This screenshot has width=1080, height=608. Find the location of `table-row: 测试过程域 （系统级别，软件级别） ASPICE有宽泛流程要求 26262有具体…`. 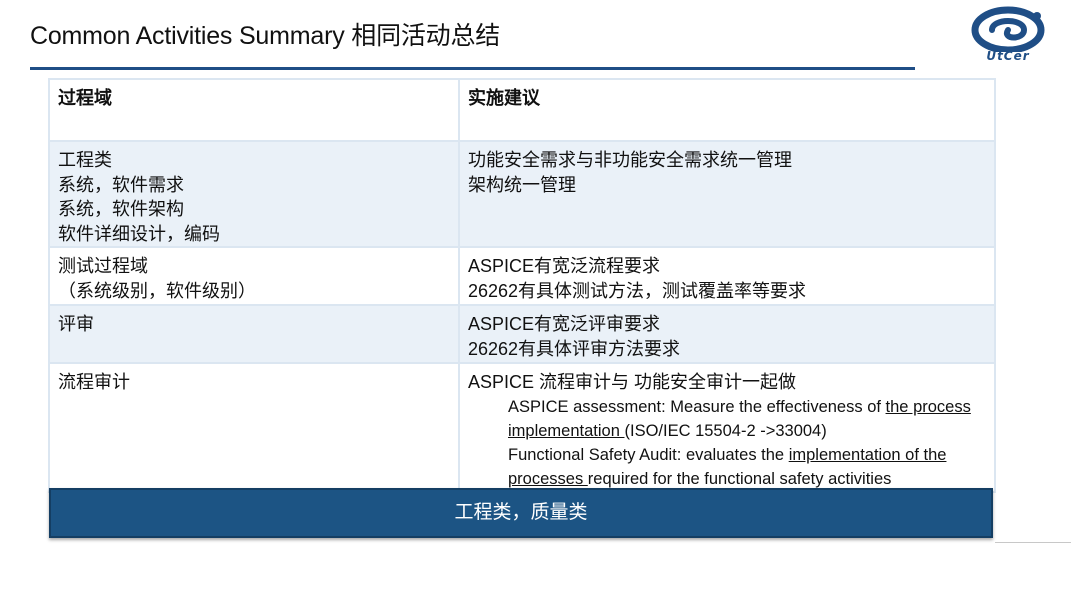

table-row: 测试过程域 （系统级别，软件级别） ASPICE有宽泛流程要求 26262有具体… is located at coordinates (522, 276).